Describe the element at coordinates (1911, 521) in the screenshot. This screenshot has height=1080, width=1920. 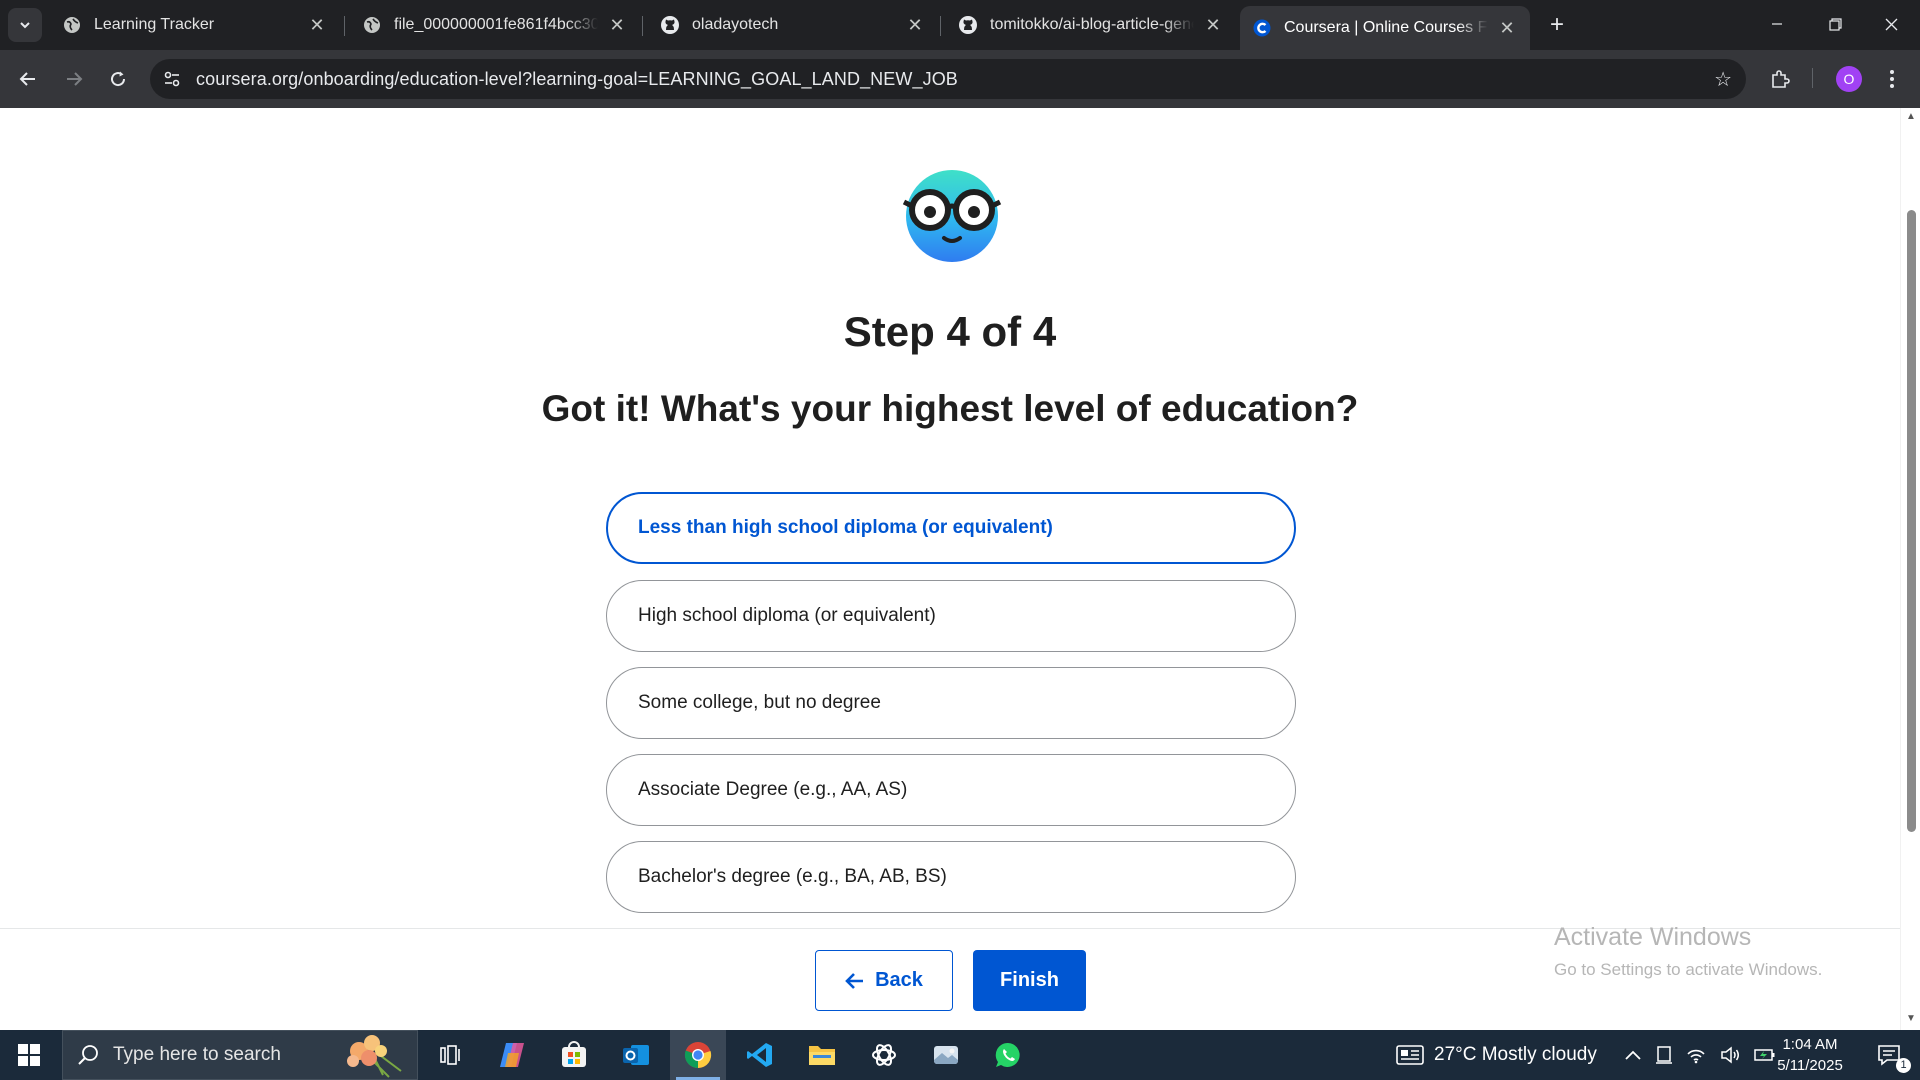
I see `scroll-thumb` at that location.